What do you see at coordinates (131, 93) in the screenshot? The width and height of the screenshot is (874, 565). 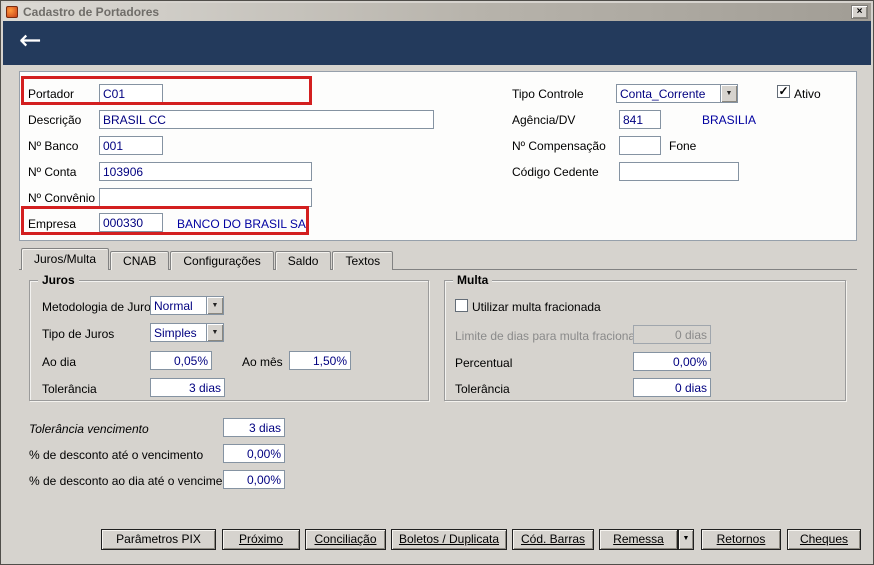 I see `portador-input` at bounding box center [131, 93].